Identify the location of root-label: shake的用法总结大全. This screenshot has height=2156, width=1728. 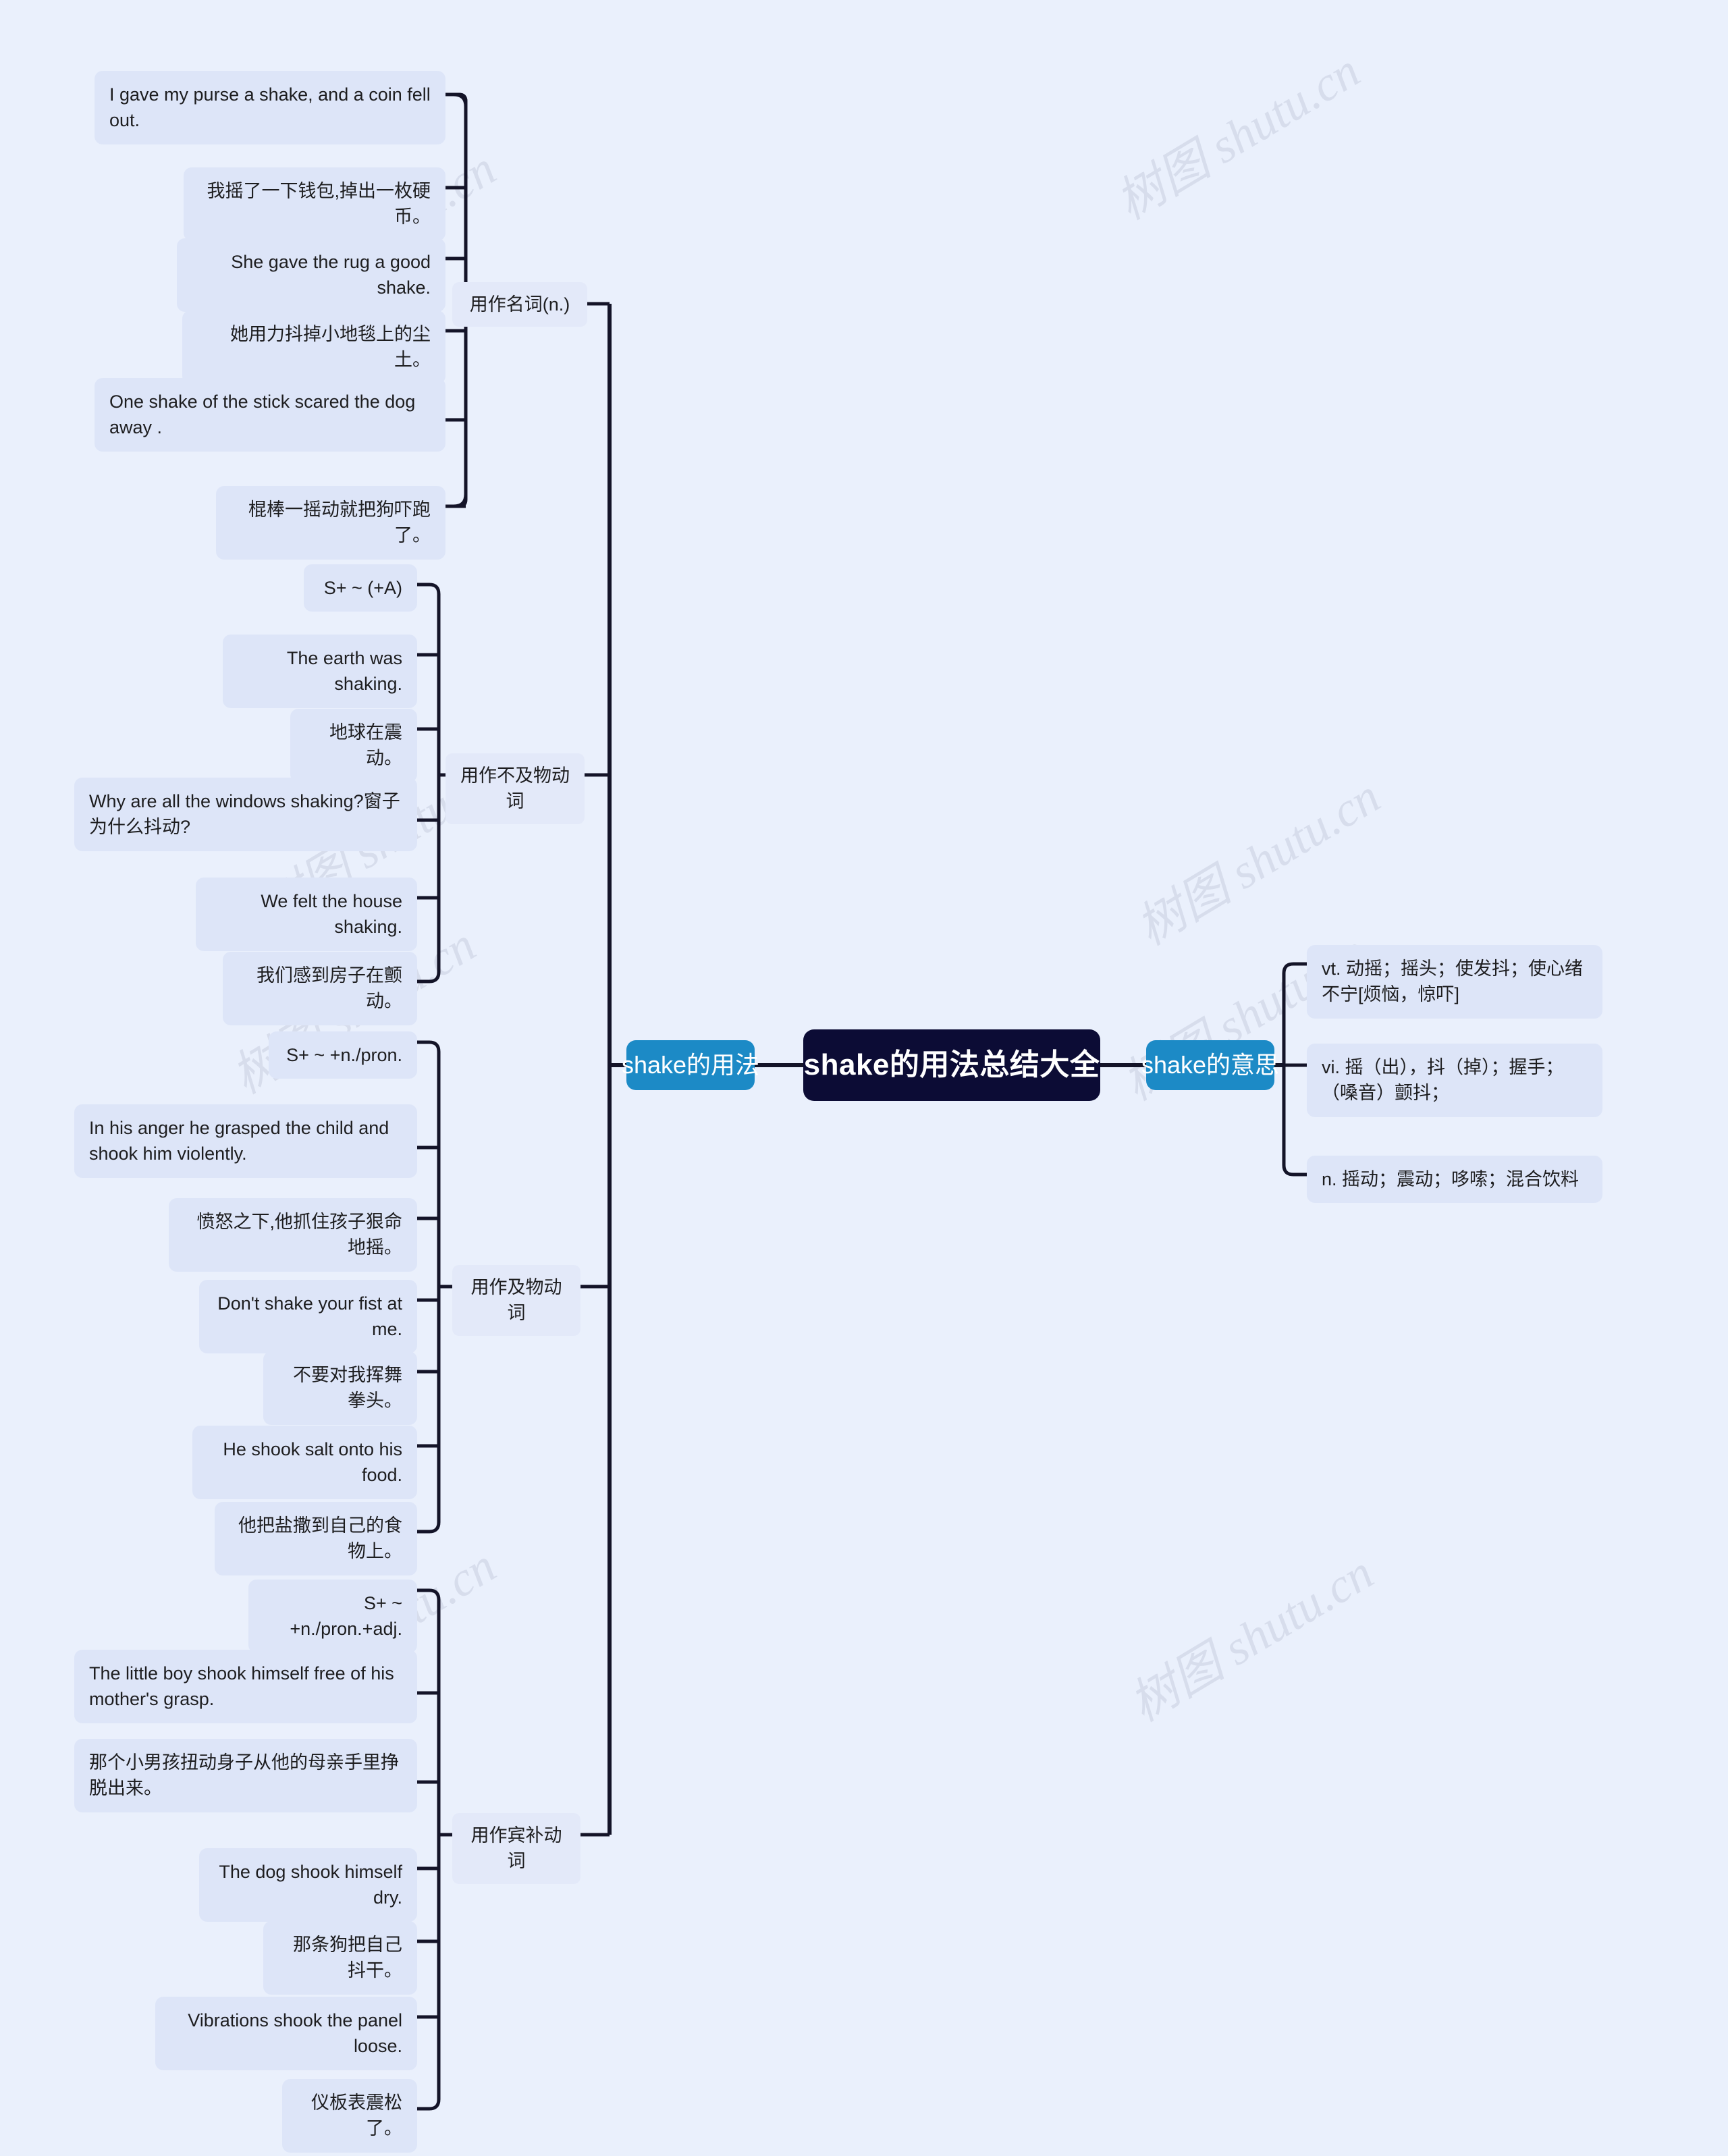
(951, 1064).